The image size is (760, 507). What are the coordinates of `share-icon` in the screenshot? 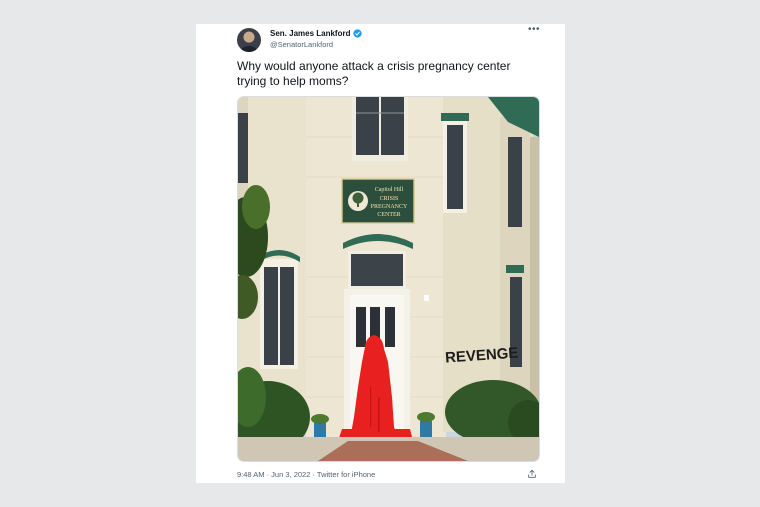 It's located at (532, 474).